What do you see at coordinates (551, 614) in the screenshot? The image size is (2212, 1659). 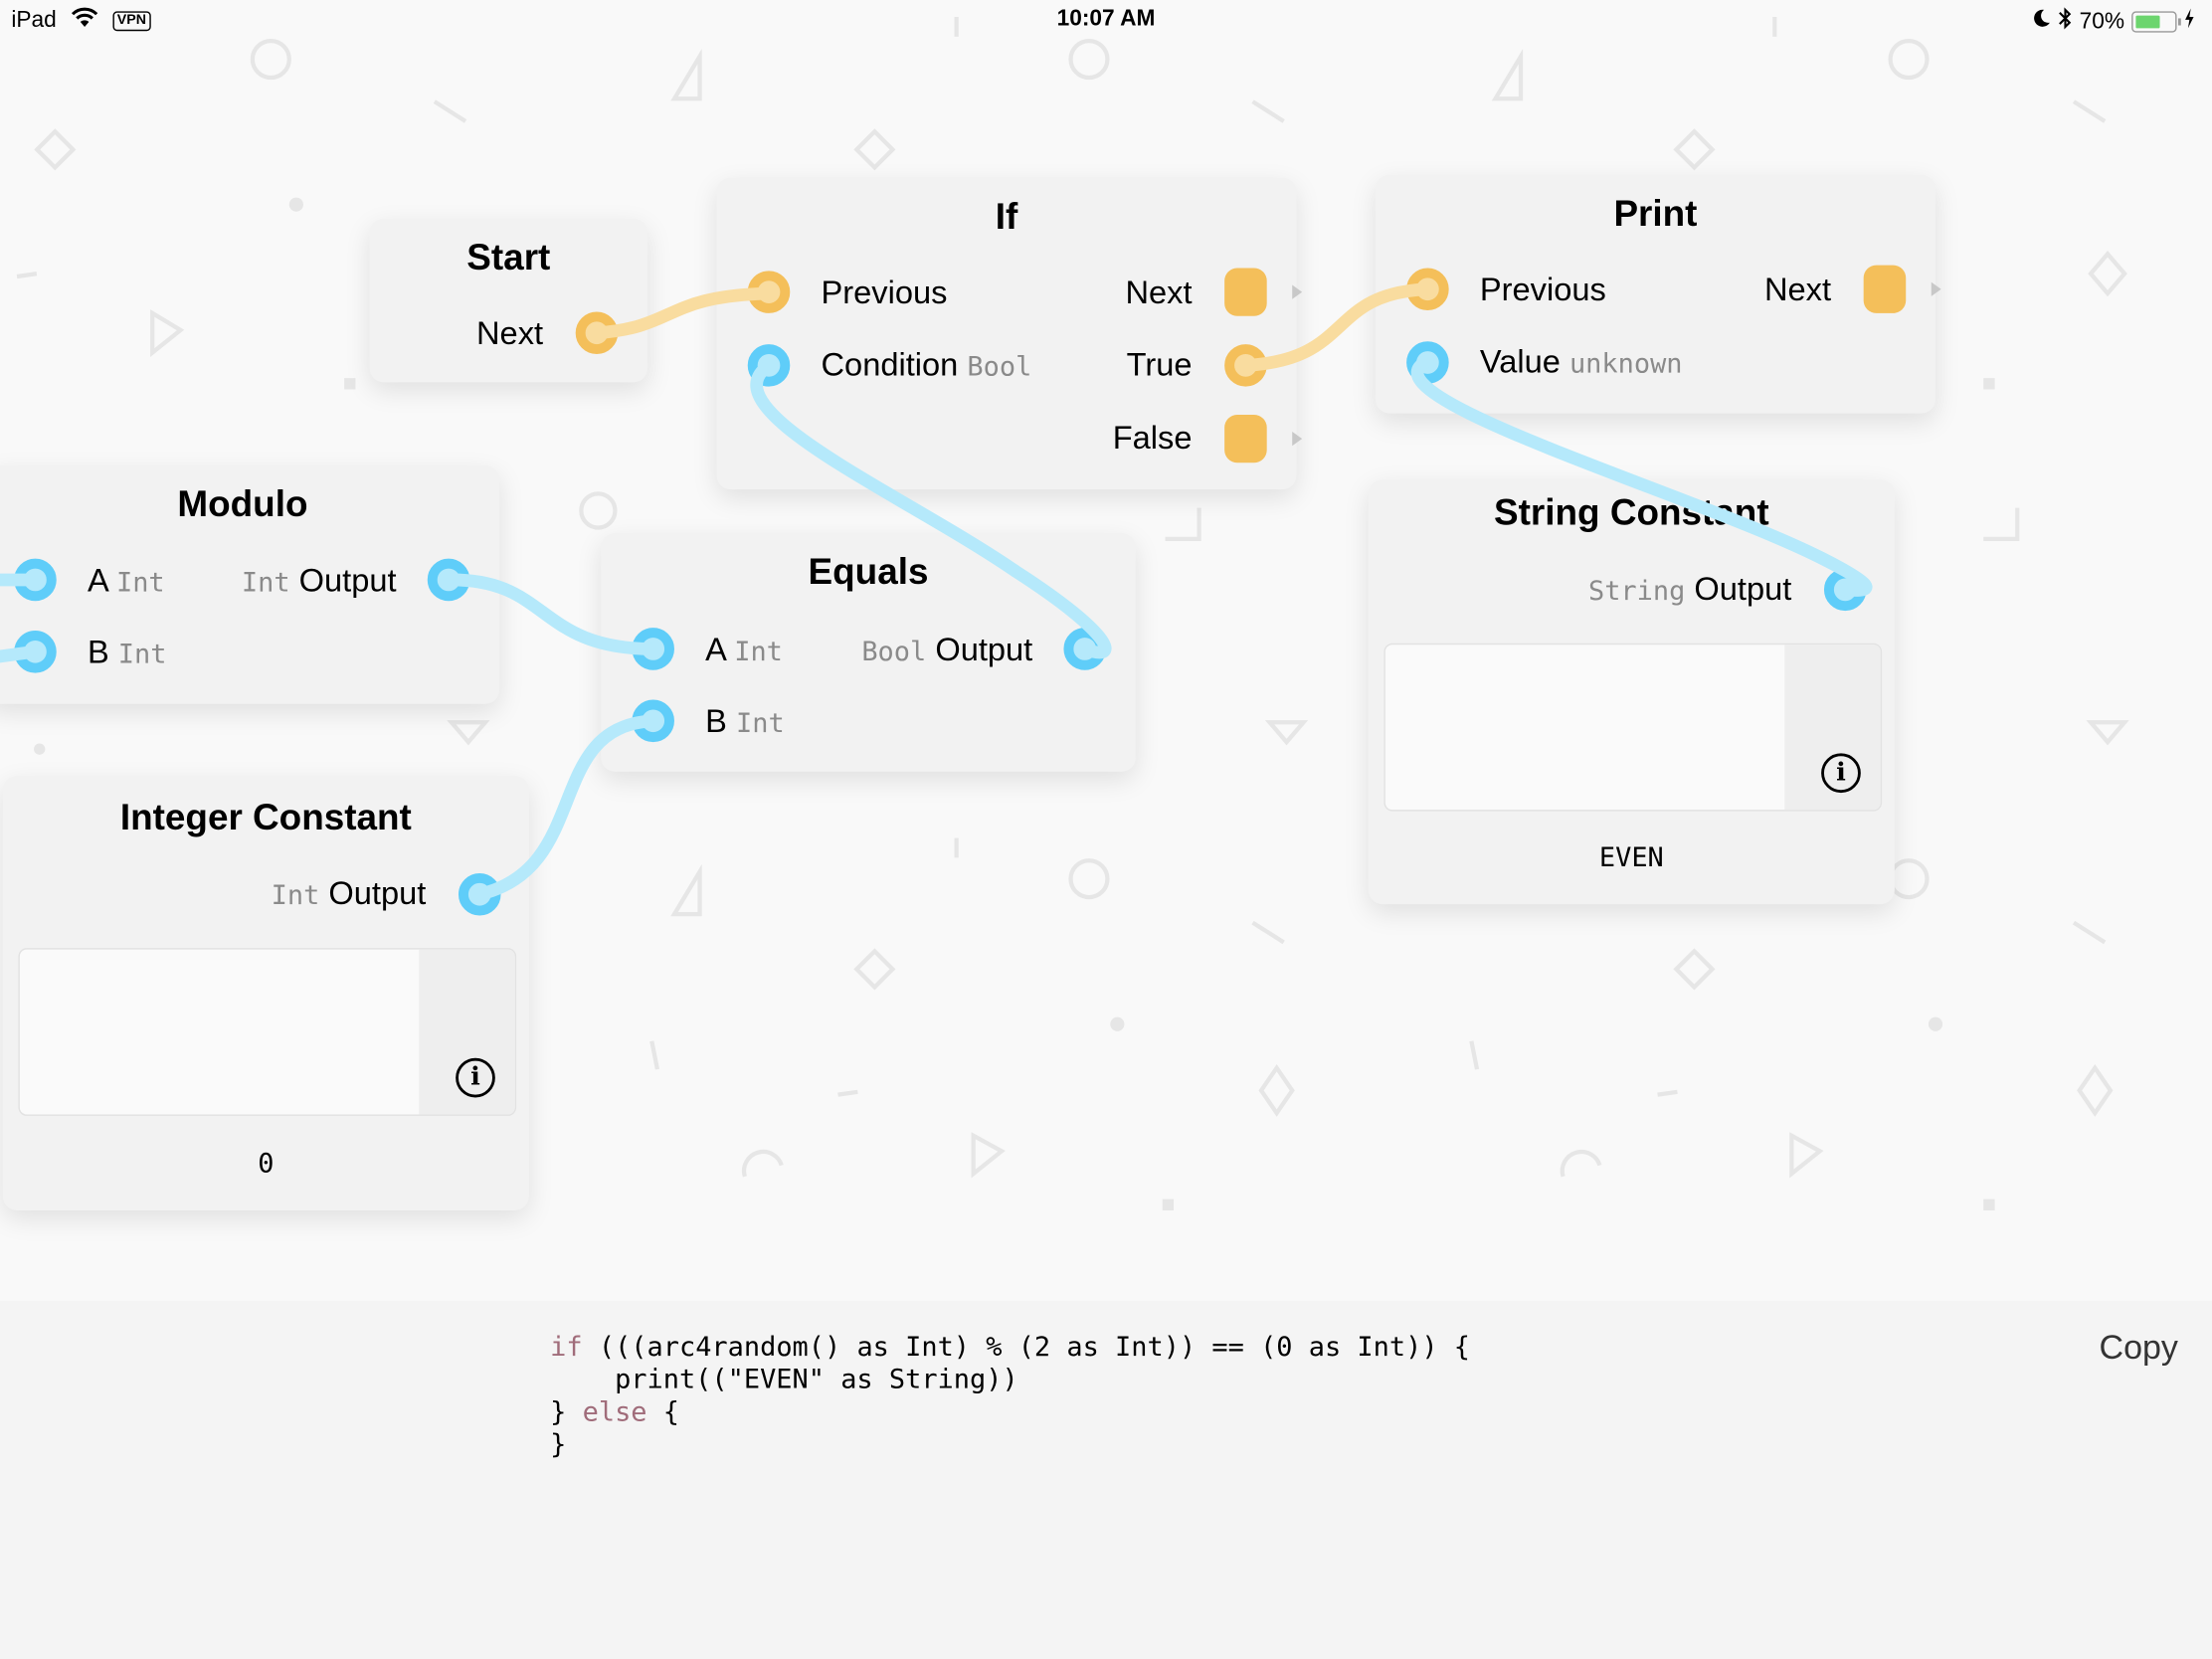 I see `data-wire-modulo-to-equals-a` at bounding box center [551, 614].